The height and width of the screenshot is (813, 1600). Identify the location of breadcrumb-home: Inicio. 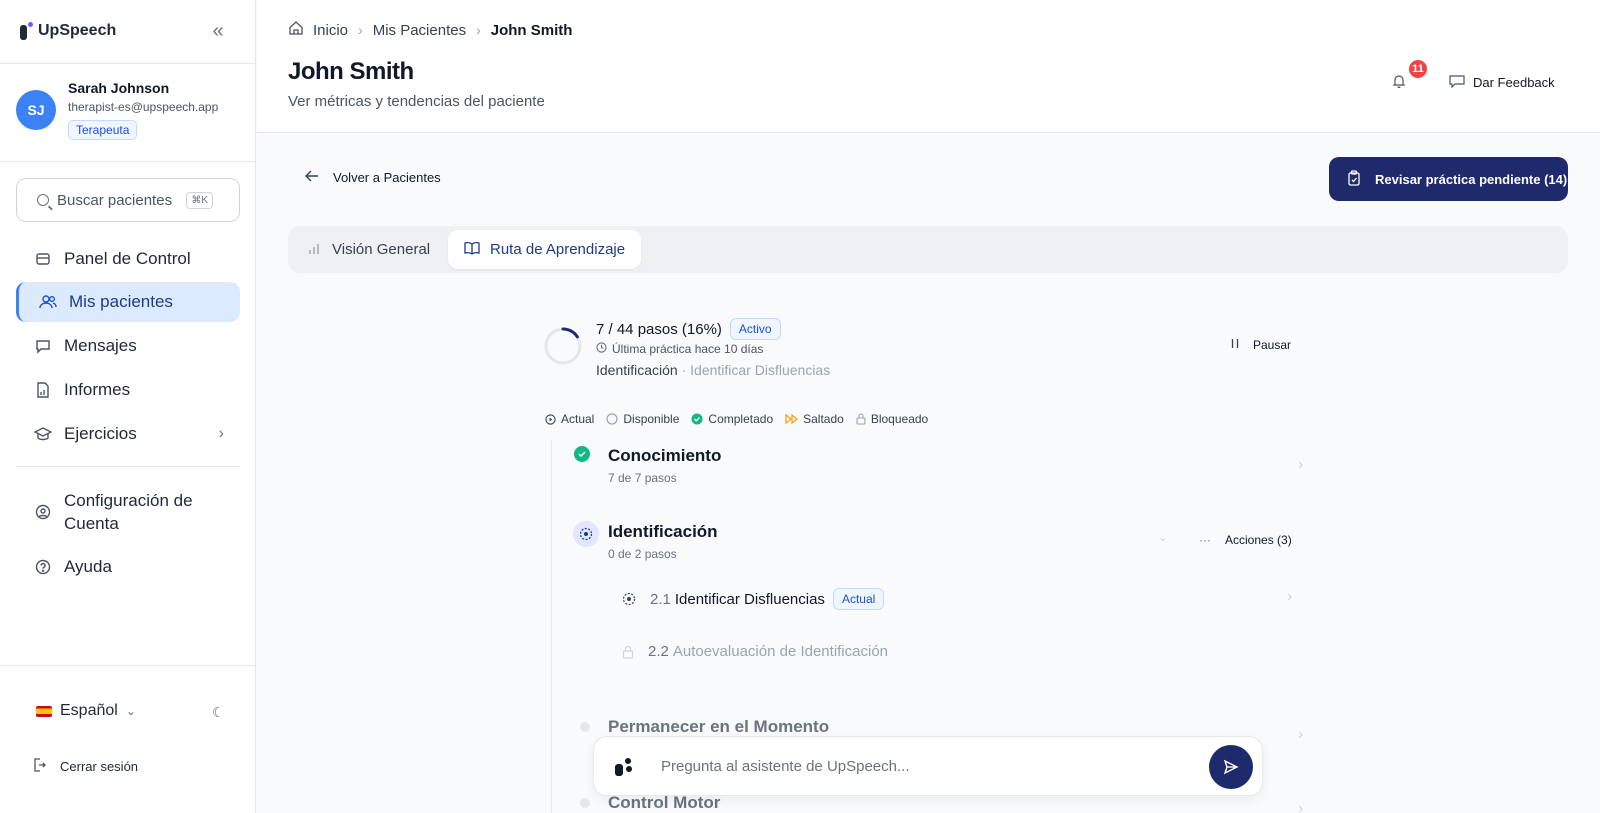
(330, 30).